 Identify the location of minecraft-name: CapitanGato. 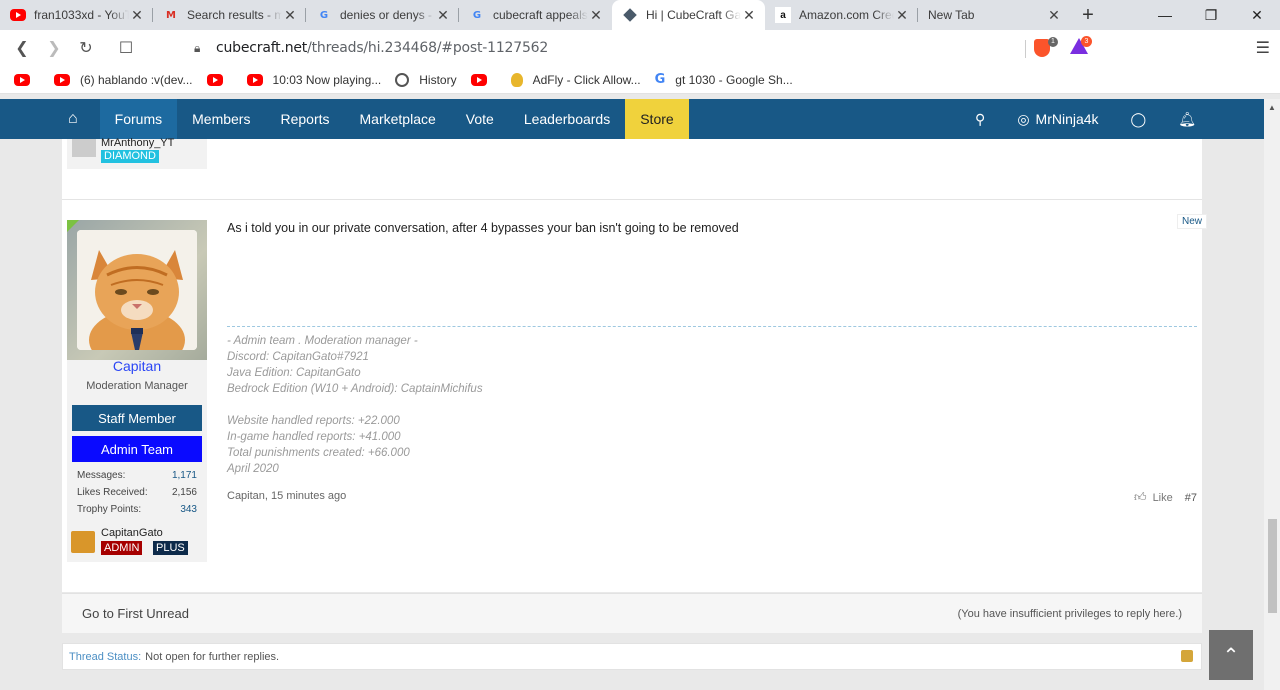
(132, 533).